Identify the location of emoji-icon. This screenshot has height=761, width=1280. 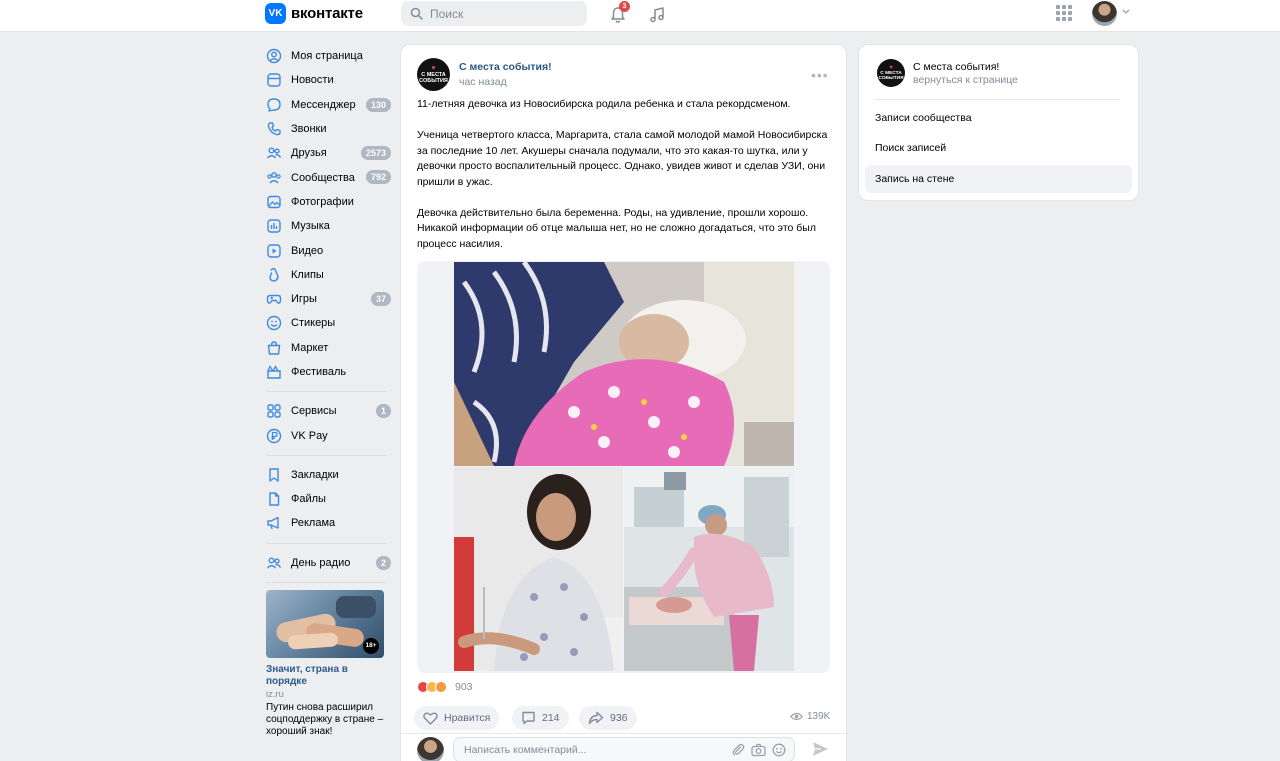
(779, 750).